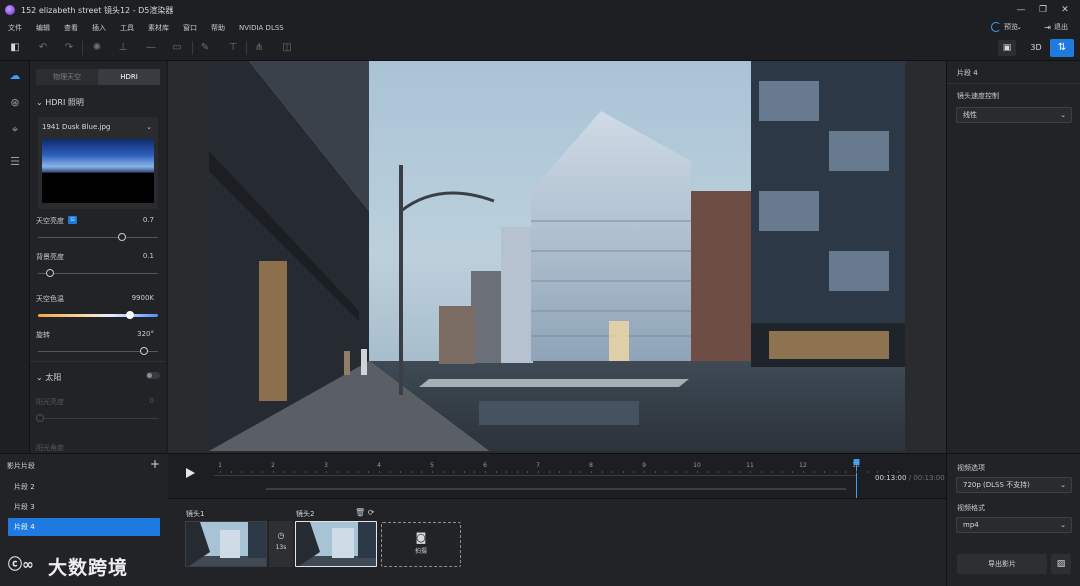 The height and width of the screenshot is (586, 1080). Describe the element at coordinates (190, 28) in the screenshot. I see `menu-window: 窗口` at that location.